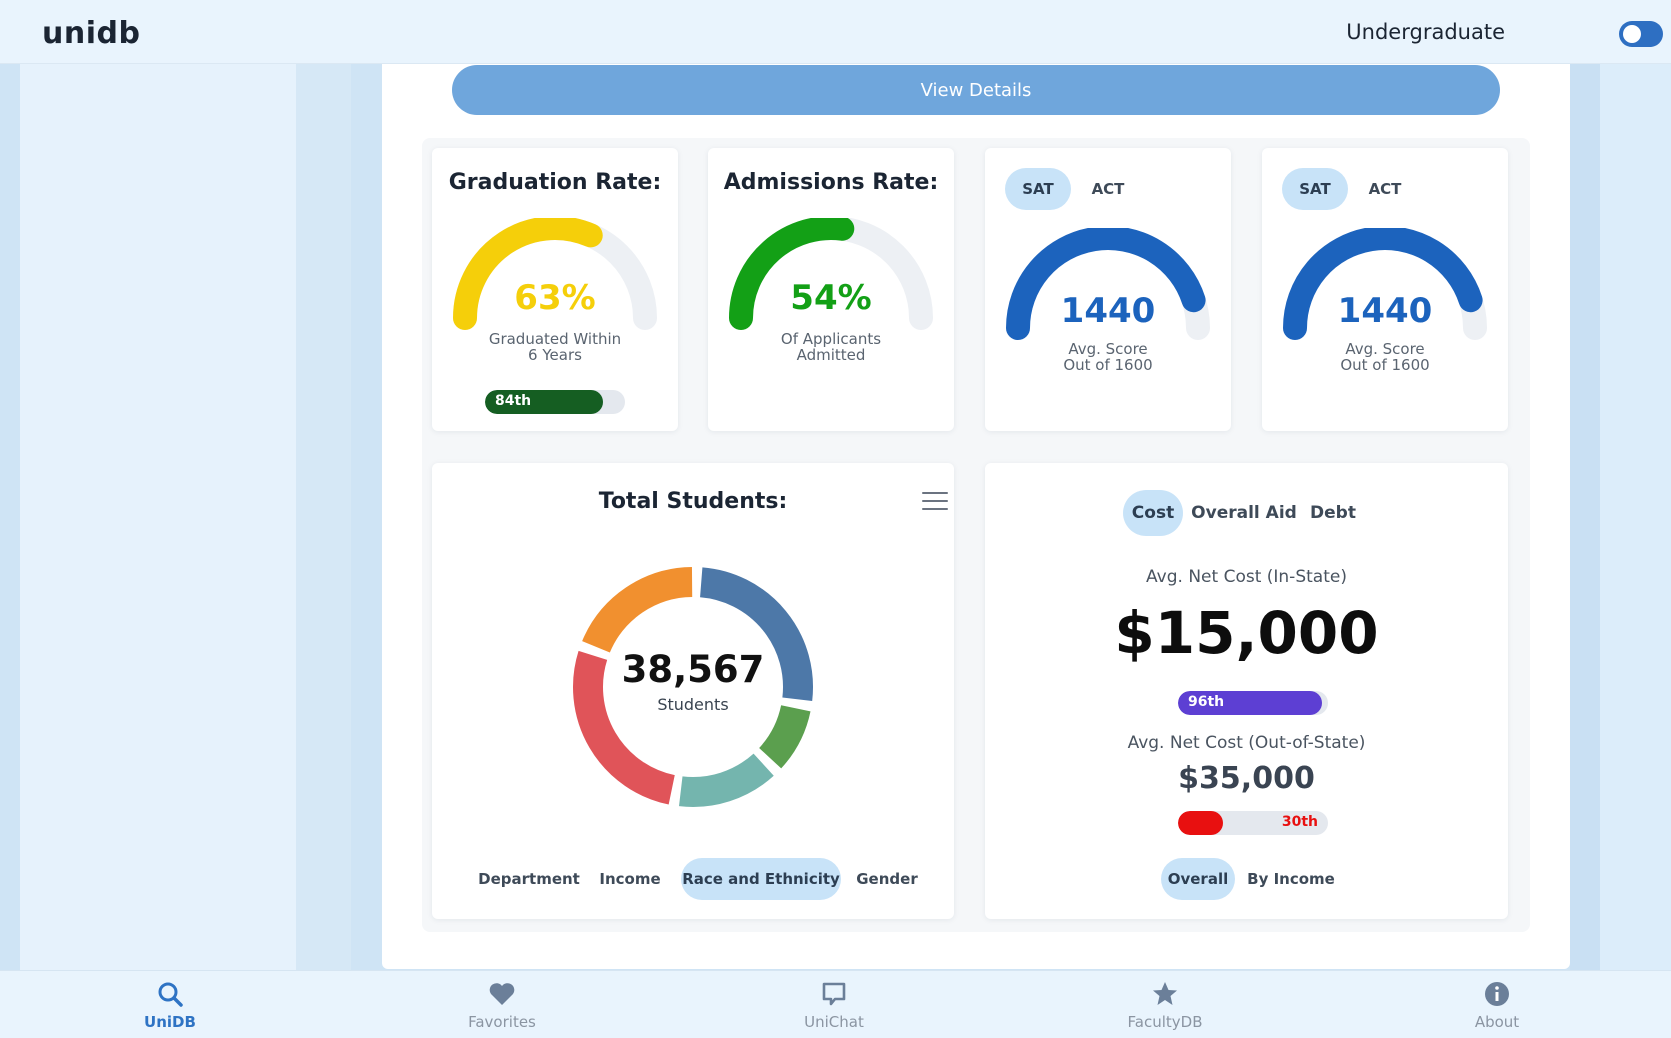 Image resolution: width=1671 pixels, height=1038 pixels. What do you see at coordinates (555, 339) in the screenshot?
I see `caption-line: Graduated Within` at bounding box center [555, 339].